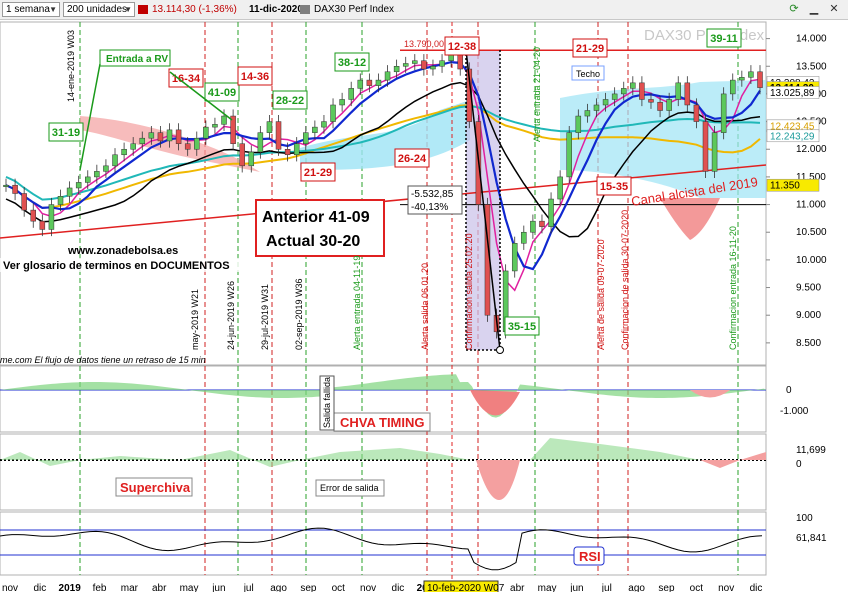 This screenshot has width=848, height=592. Describe the element at coordinates (354, 9) in the screenshot. I see `instrument-name: DAX30 Perf Index` at that location.